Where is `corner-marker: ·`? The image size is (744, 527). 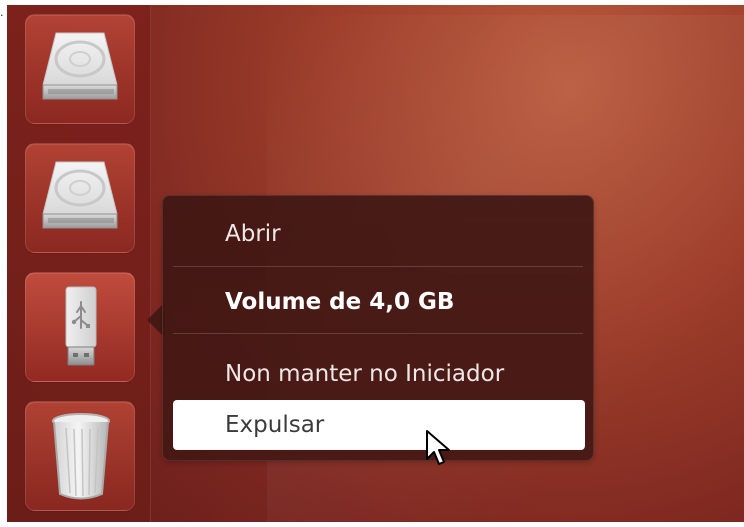
corner-marker: · is located at coordinates (2, 15).